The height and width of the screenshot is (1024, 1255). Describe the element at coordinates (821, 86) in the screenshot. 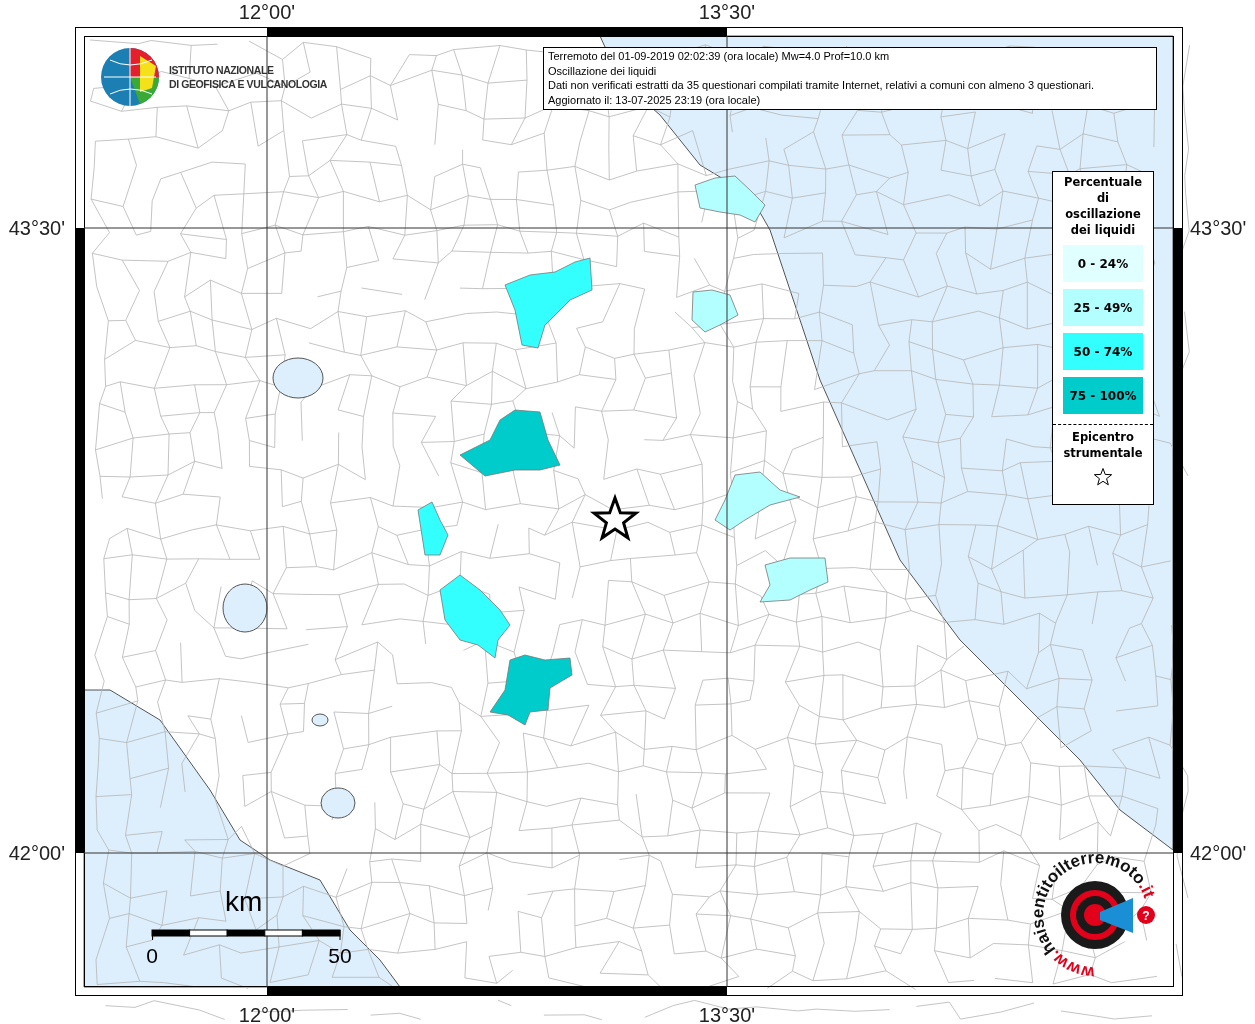

I see `info-line: Dati non verificati estratti da 35 questionari compilati tramite Internet, relativi a comuni con almeno 3 questionari.` at that location.